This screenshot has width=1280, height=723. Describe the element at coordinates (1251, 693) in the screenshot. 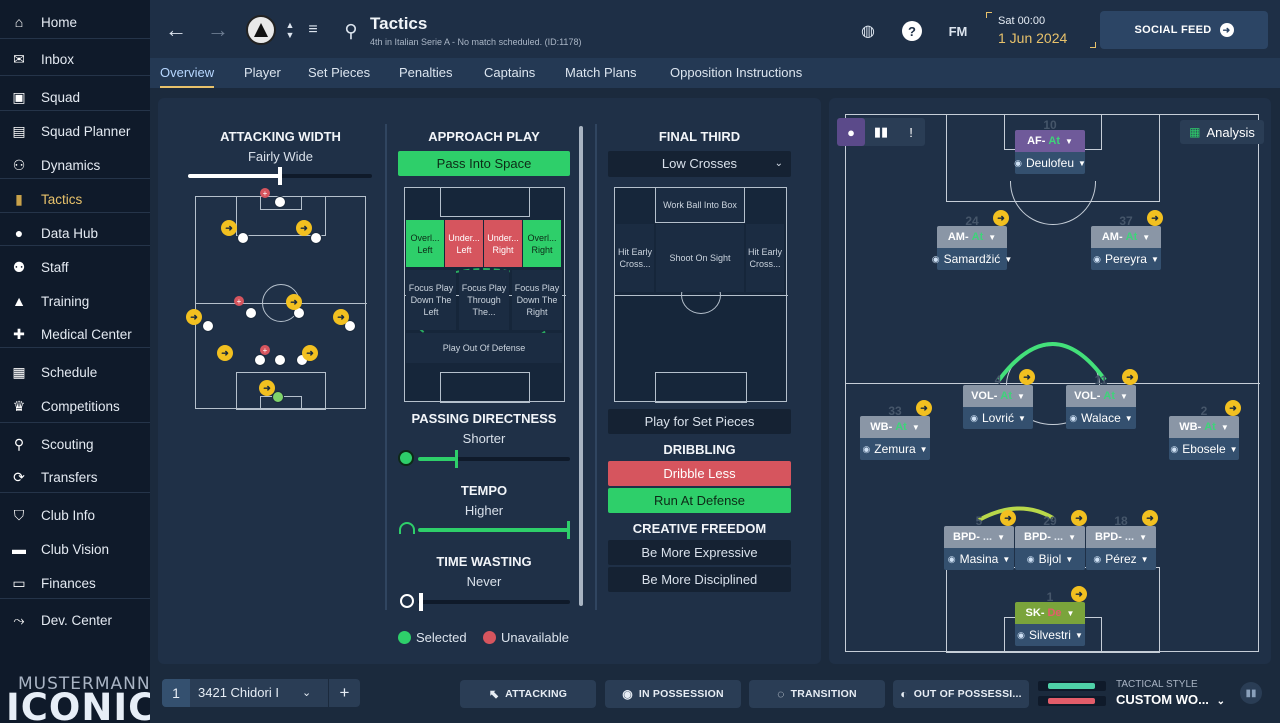

I see `tactical-style-chart-icon: ▮▮` at that location.